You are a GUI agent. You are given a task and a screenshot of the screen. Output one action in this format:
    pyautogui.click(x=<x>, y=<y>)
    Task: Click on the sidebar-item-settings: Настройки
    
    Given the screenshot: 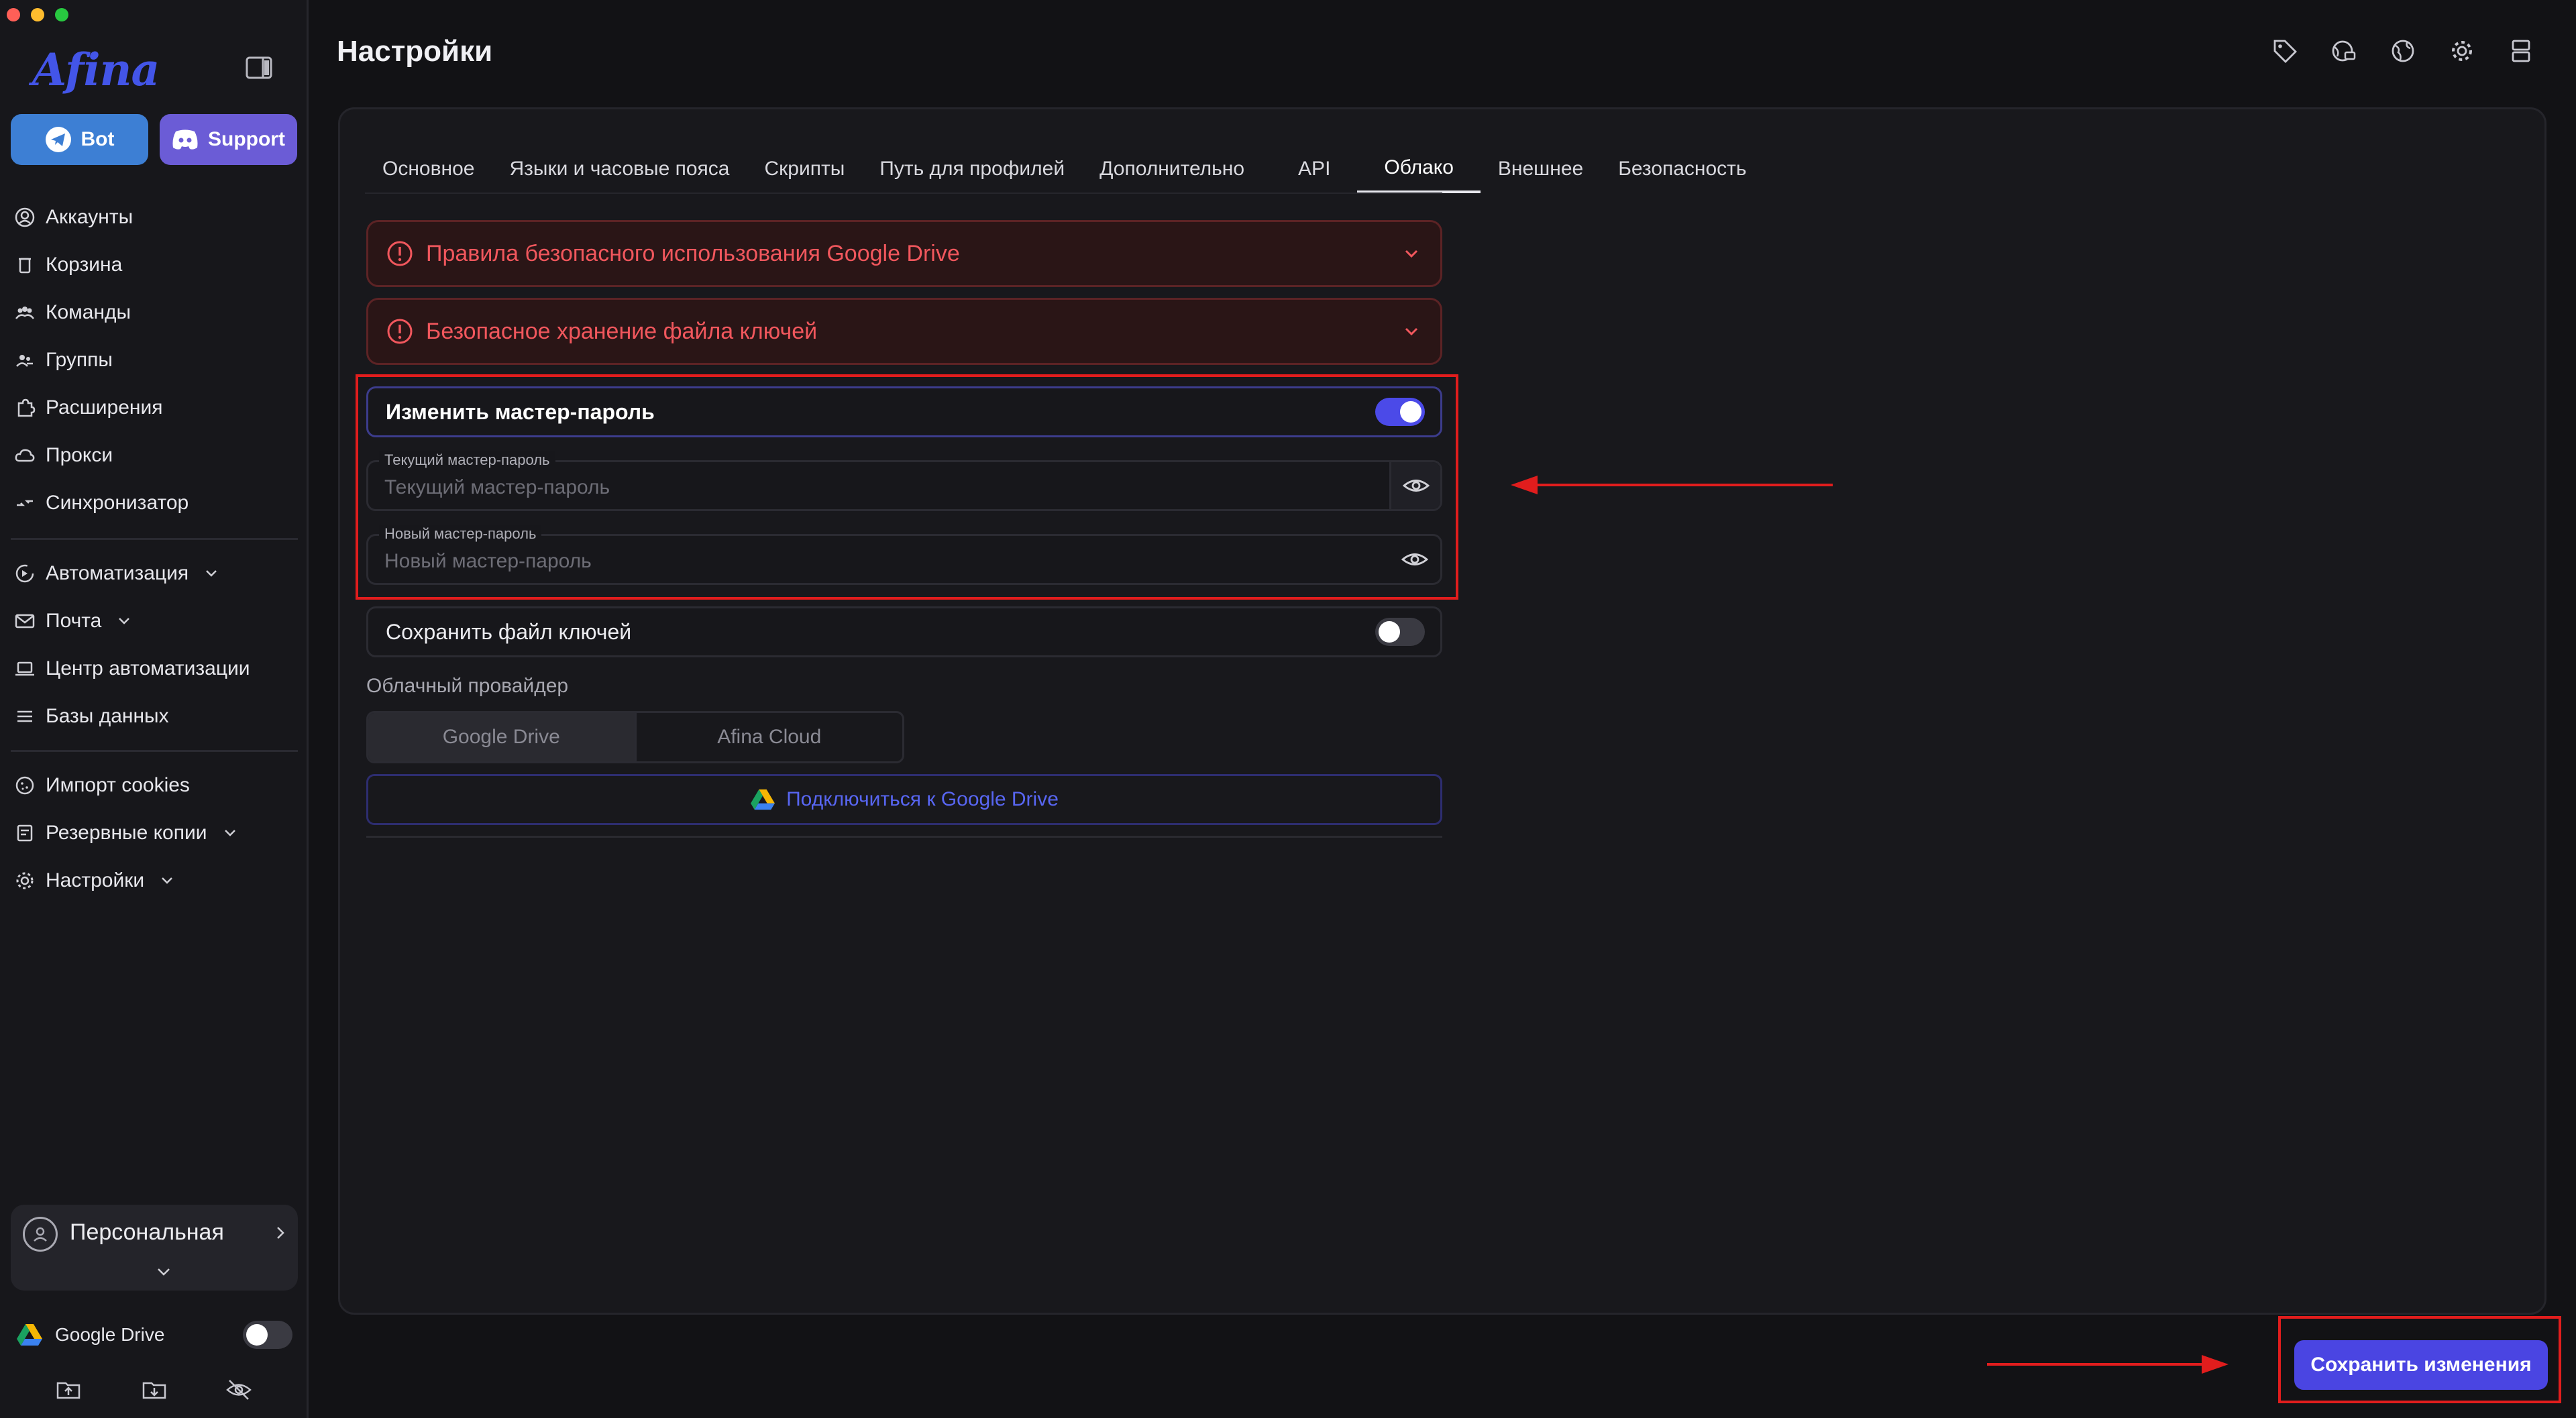 What is the action you would take?
    pyautogui.click(x=94, y=880)
    